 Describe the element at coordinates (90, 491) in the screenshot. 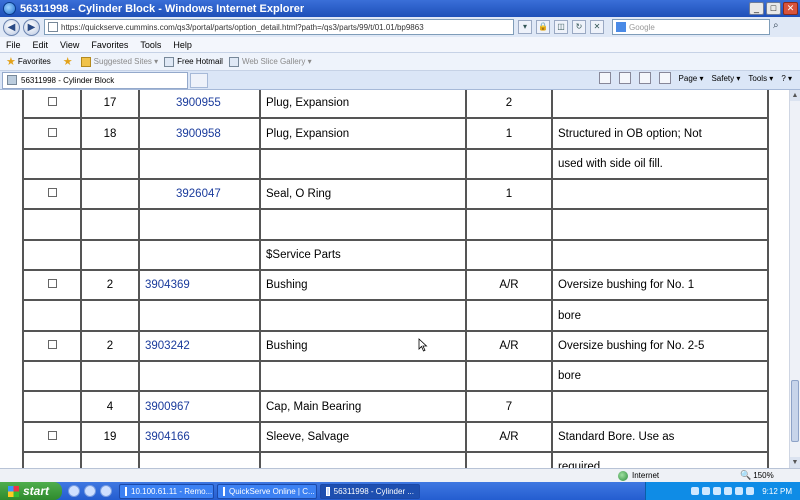

I see `quick-launch-desktop-icon` at that location.